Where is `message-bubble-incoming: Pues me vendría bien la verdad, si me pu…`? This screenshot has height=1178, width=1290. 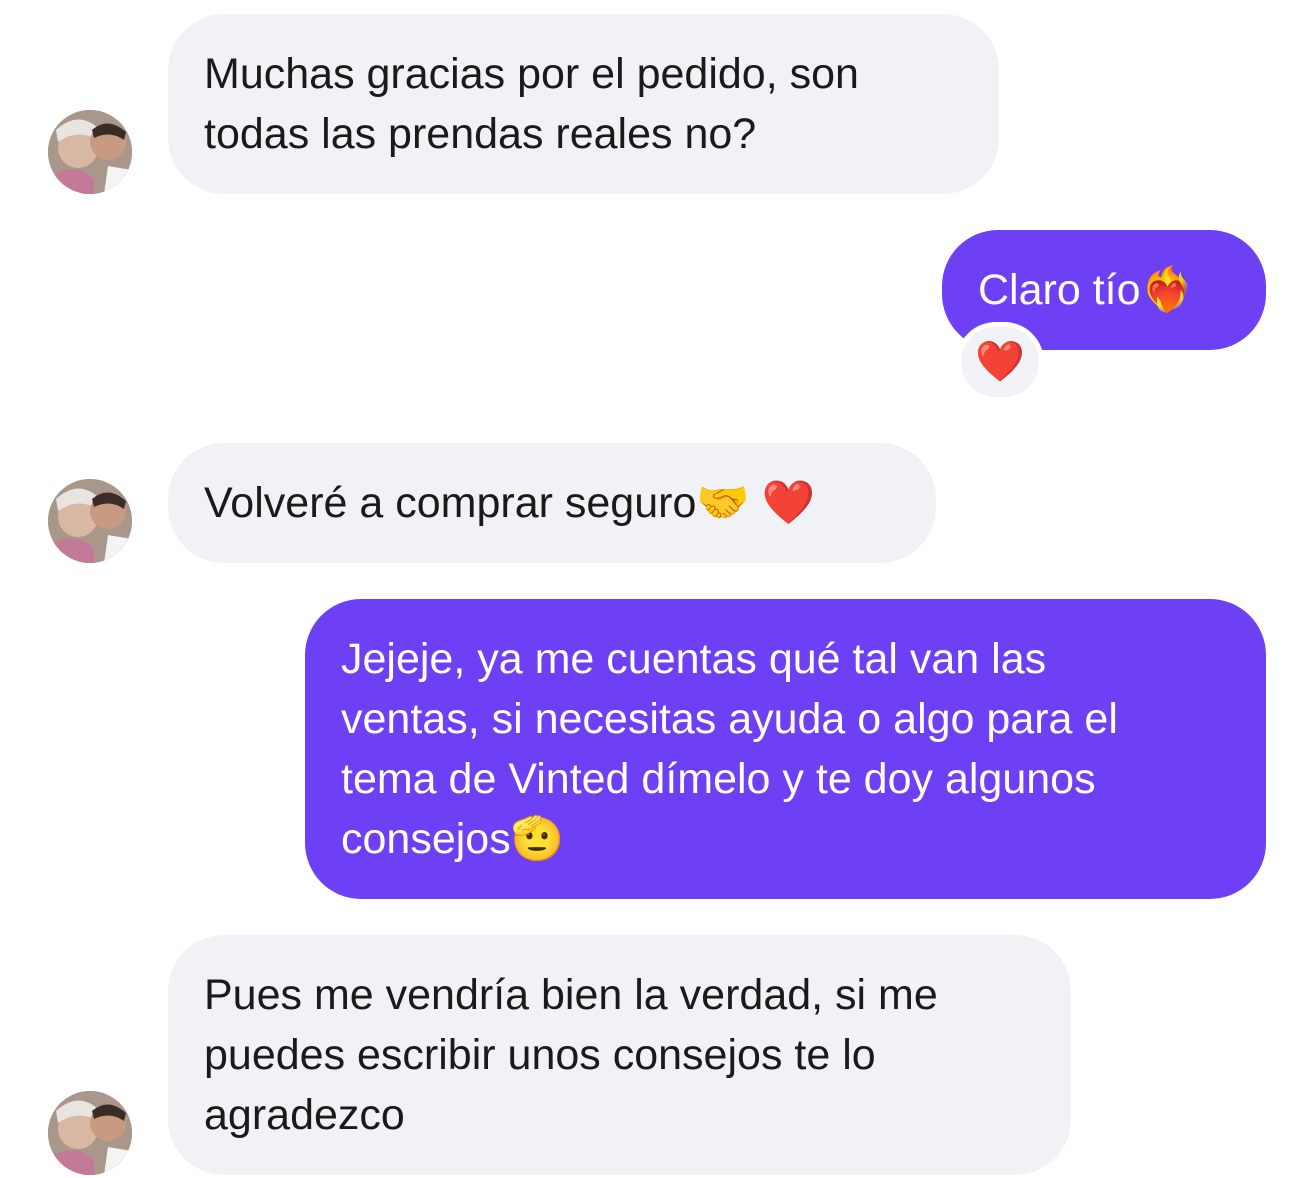
message-bubble-incoming: Pues me vendría bien la verdad, si me pu… is located at coordinates (619, 1055).